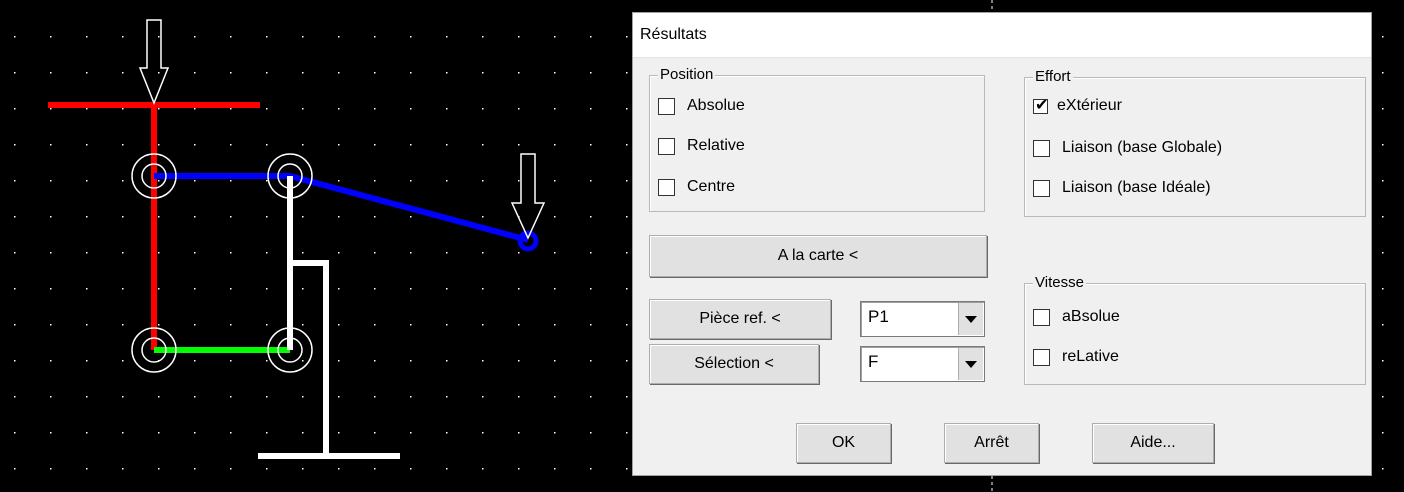  I want to click on selection-button: Sélection <, so click(734, 364).